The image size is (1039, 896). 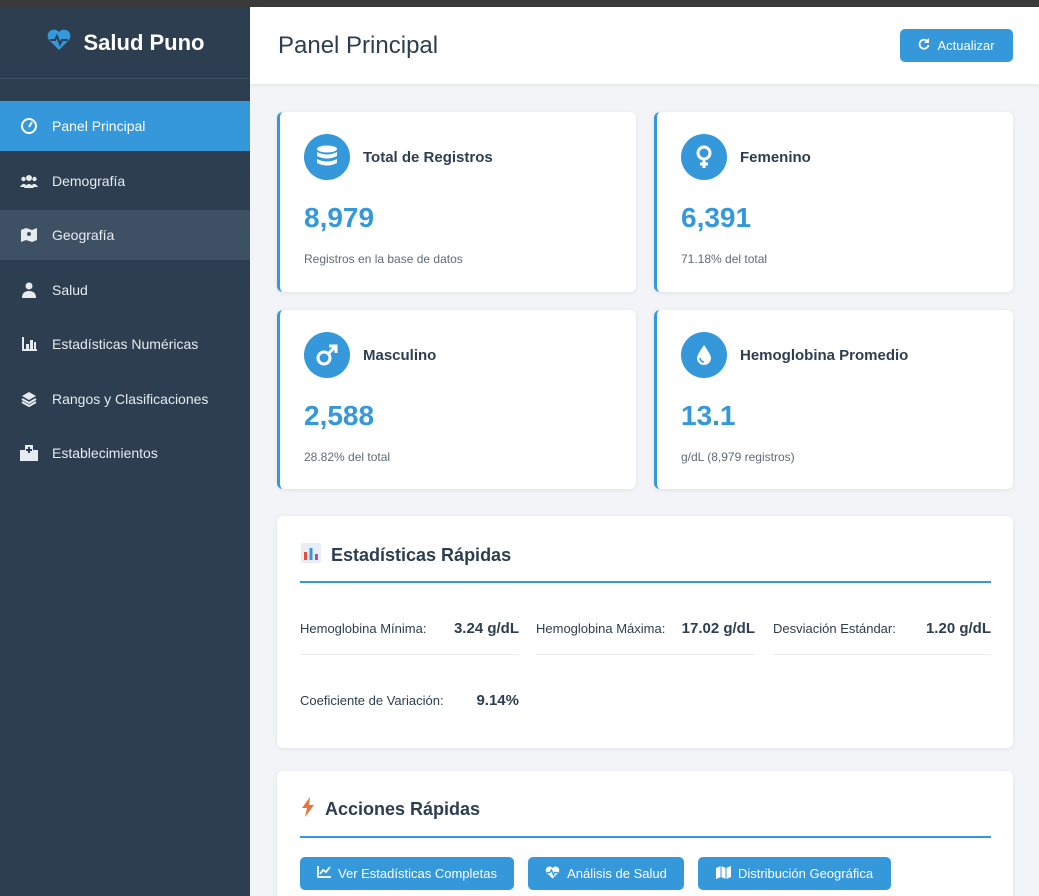 I want to click on sidebar-item-panel-principal: Panel Principal, so click(x=125, y=126).